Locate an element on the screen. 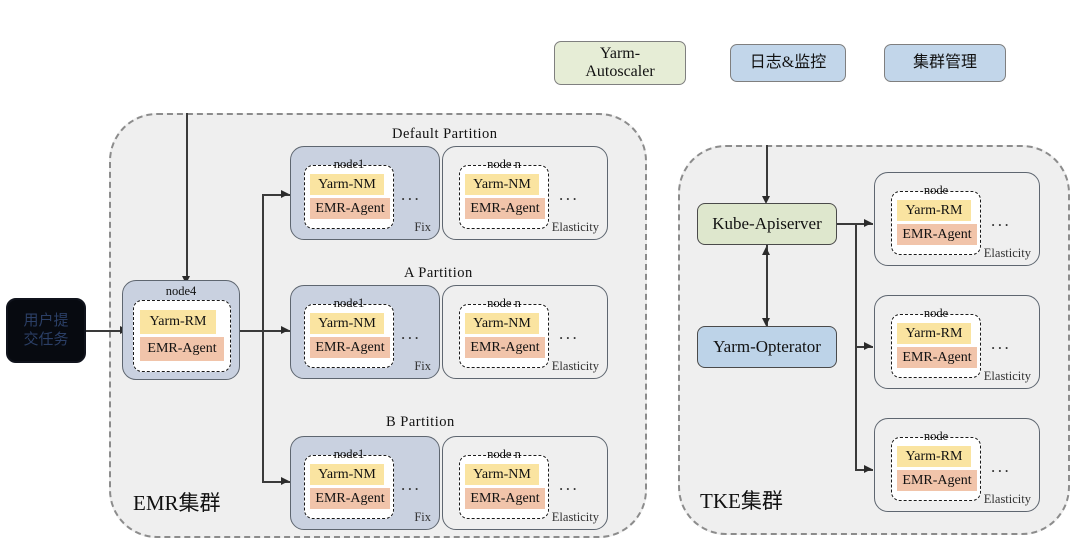 The height and width of the screenshot is (551, 1080). trunk-to-default-partition-arrowhead is located at coordinates (285, 194).